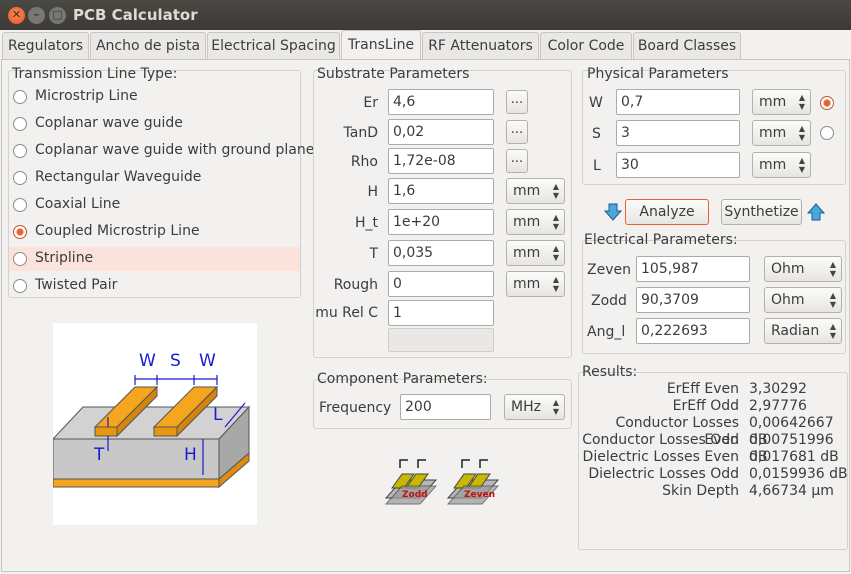 Image resolution: width=851 pixels, height=574 pixels. What do you see at coordinates (402, 379) in the screenshot?
I see `component-label: Component Parameters:` at bounding box center [402, 379].